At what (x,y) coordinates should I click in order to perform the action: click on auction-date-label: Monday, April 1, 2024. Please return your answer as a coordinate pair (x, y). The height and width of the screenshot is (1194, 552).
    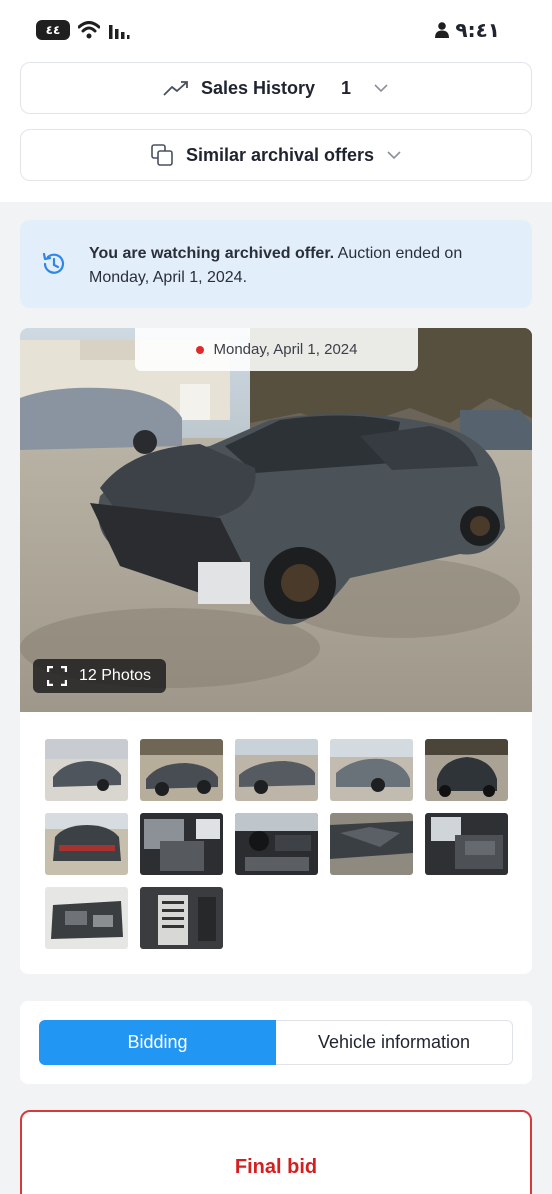
    Looking at the image, I should click on (285, 349).